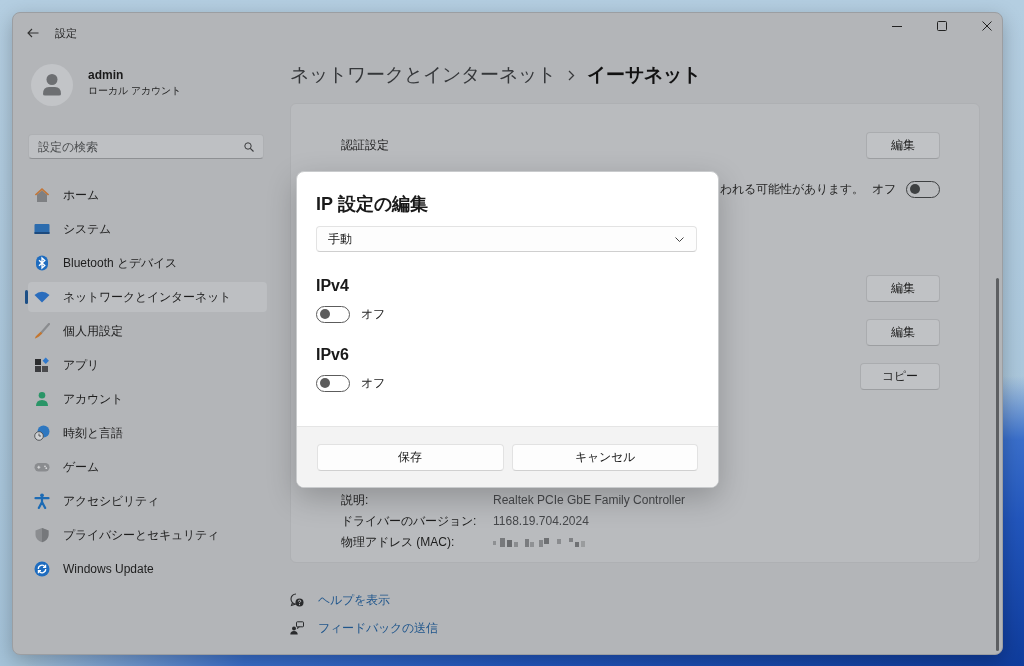  Describe the element at coordinates (147, 229) in the screenshot. I see `sidebar-item: システム` at that location.